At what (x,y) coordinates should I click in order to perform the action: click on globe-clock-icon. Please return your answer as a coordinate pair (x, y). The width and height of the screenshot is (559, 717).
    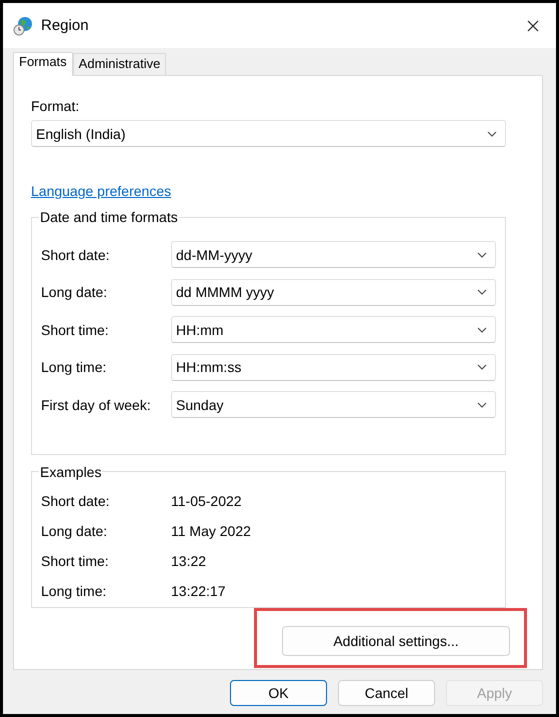
    Looking at the image, I should click on (23, 26).